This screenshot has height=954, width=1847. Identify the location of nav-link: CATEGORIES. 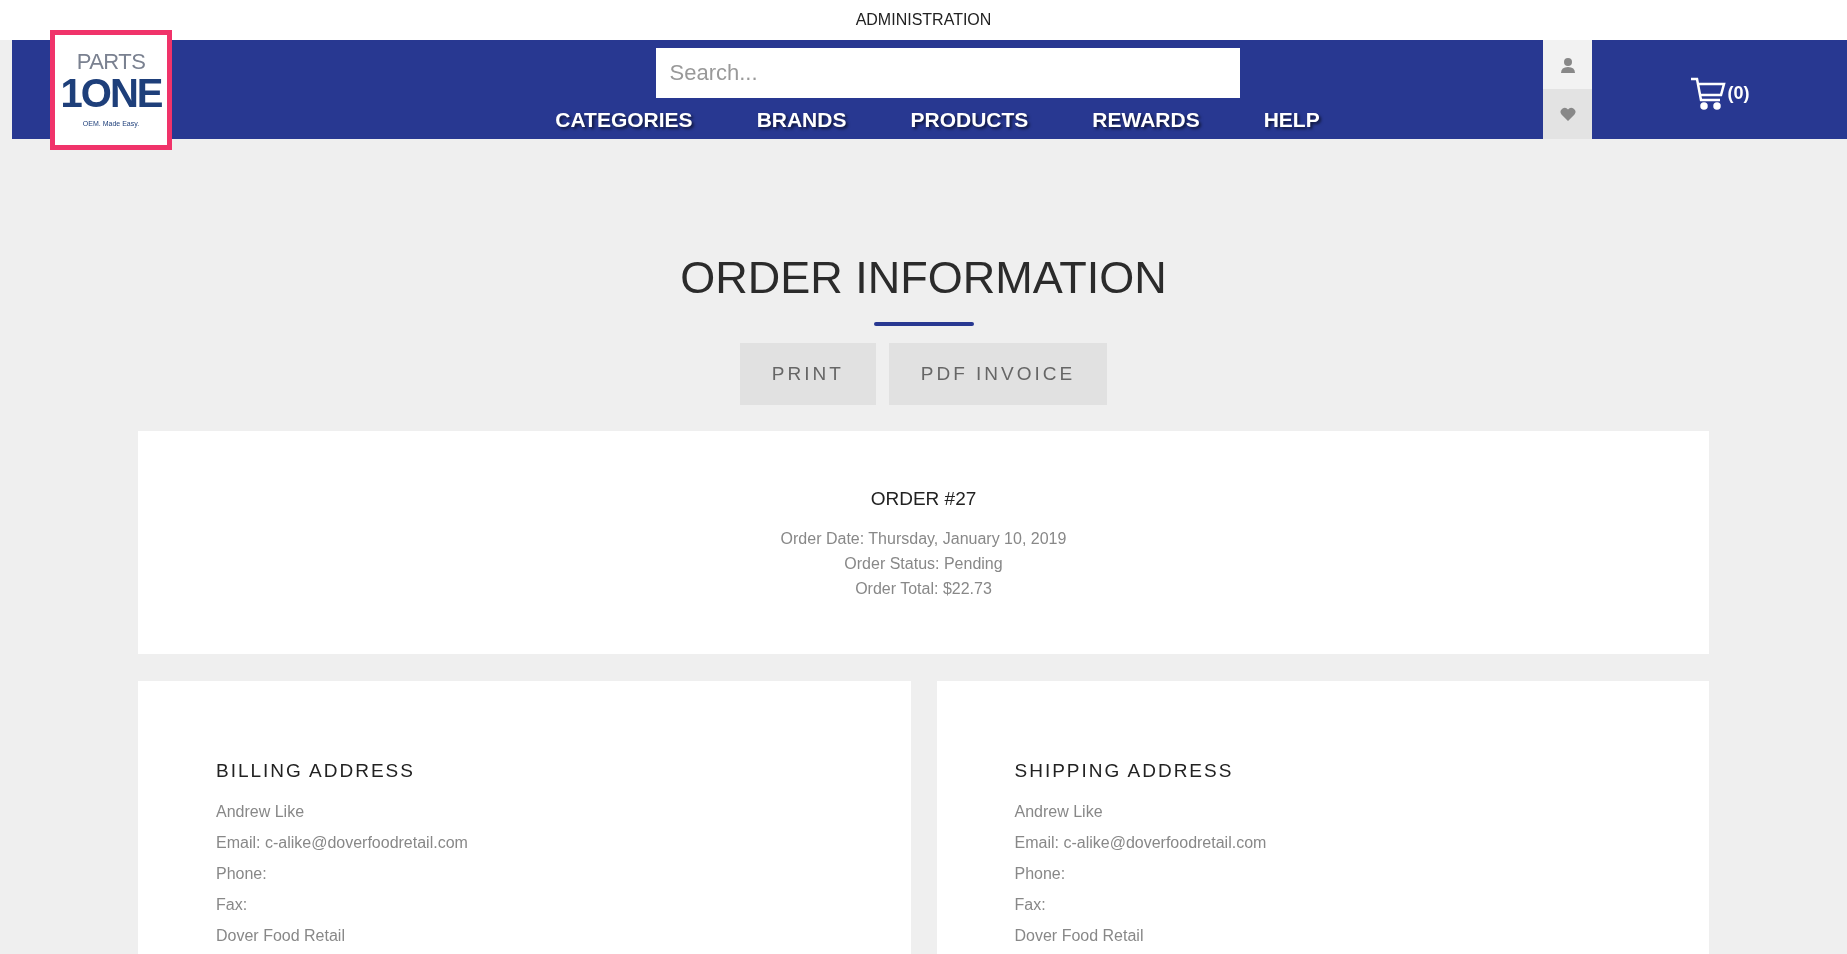
(624, 120).